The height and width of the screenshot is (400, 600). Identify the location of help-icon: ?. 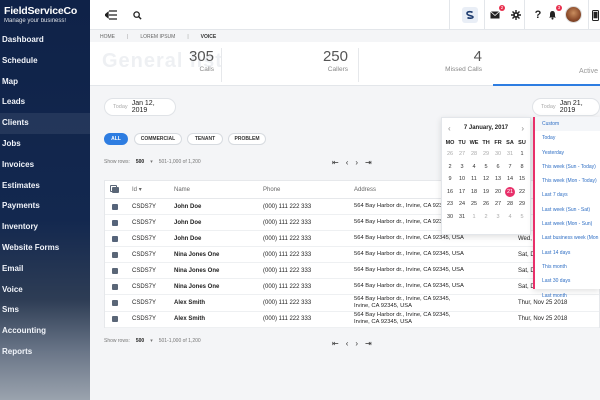
(538, 15).